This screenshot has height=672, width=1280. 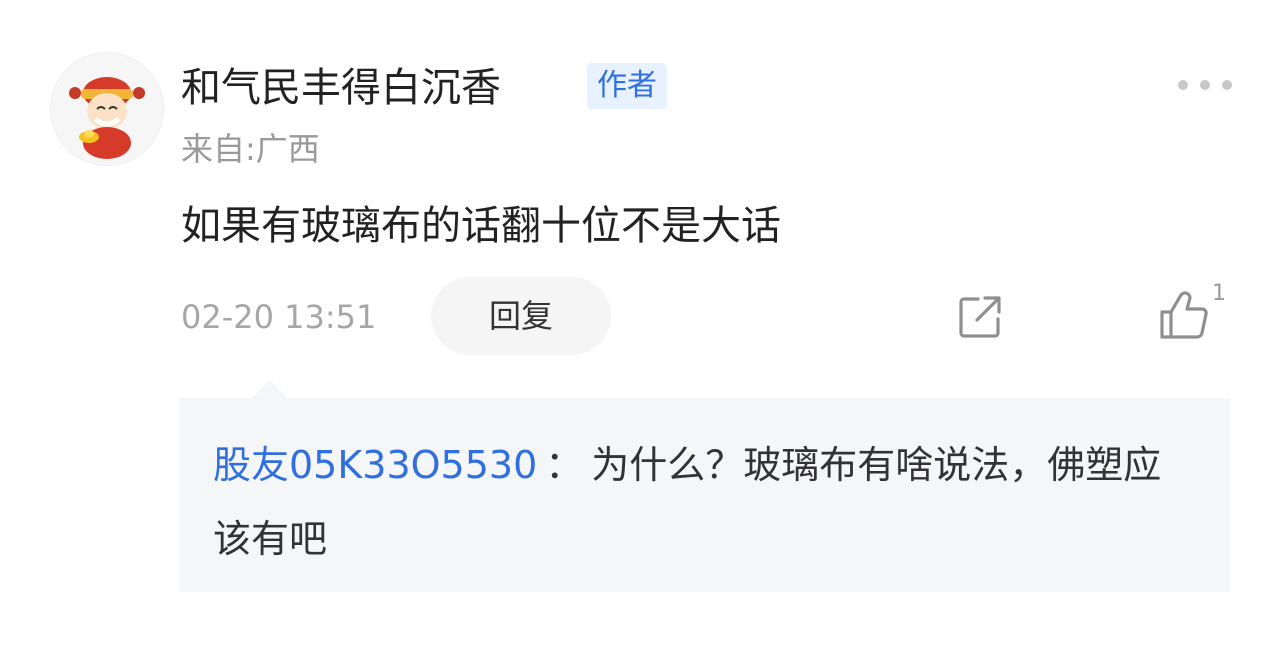 I want to click on comment-content: 如果有玻璃布的话翻十位不是大话, so click(x=481, y=226).